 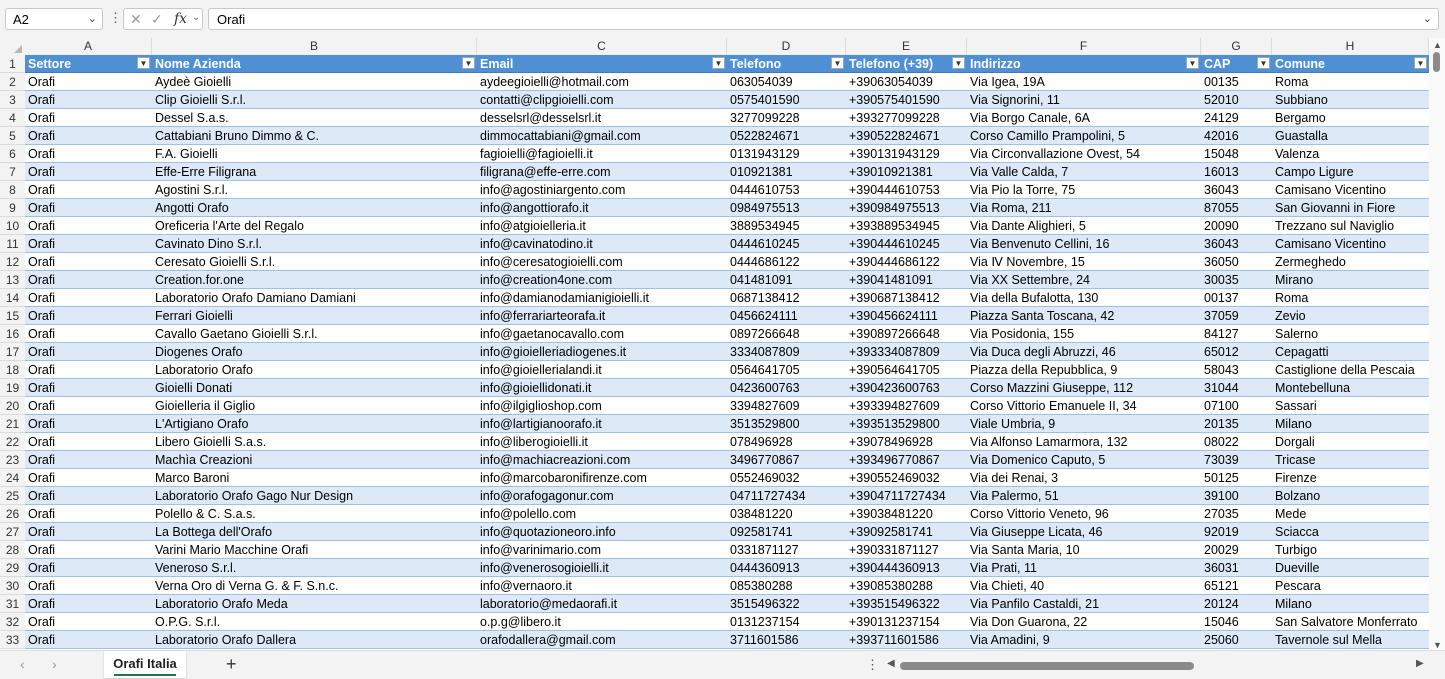 What do you see at coordinates (12, 568) in the screenshot?
I see `row-number: 29` at bounding box center [12, 568].